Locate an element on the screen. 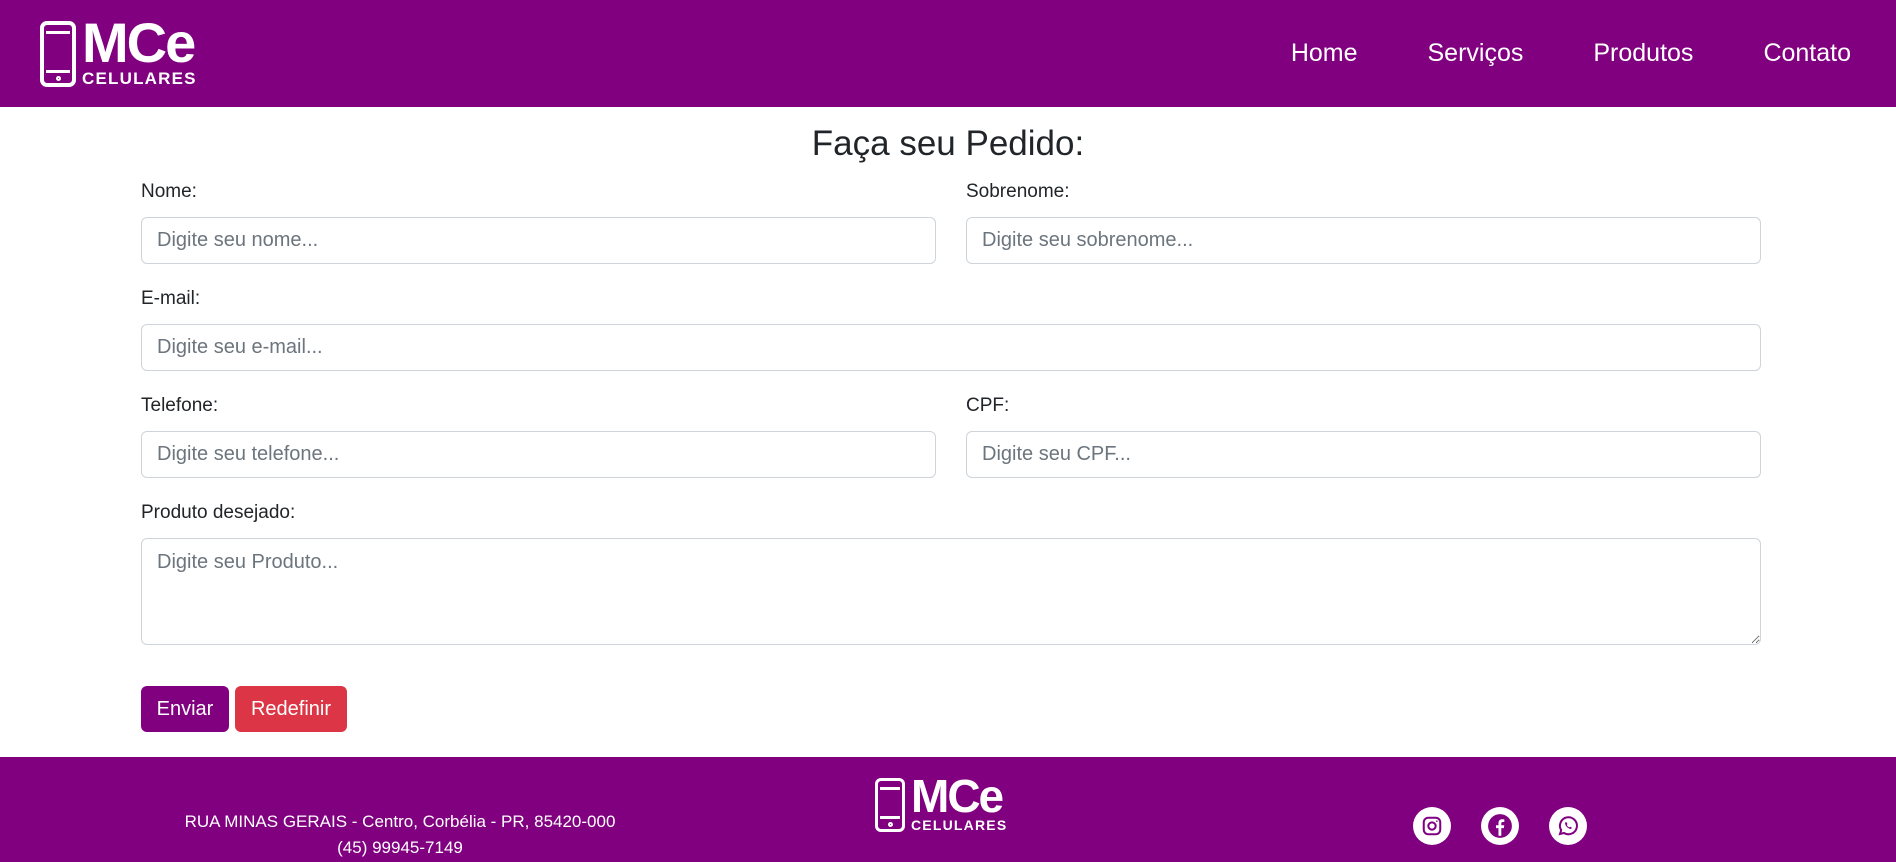 The width and height of the screenshot is (1896, 862). nav-links: Home Serviços Produtos Contato is located at coordinates (1536, 53).